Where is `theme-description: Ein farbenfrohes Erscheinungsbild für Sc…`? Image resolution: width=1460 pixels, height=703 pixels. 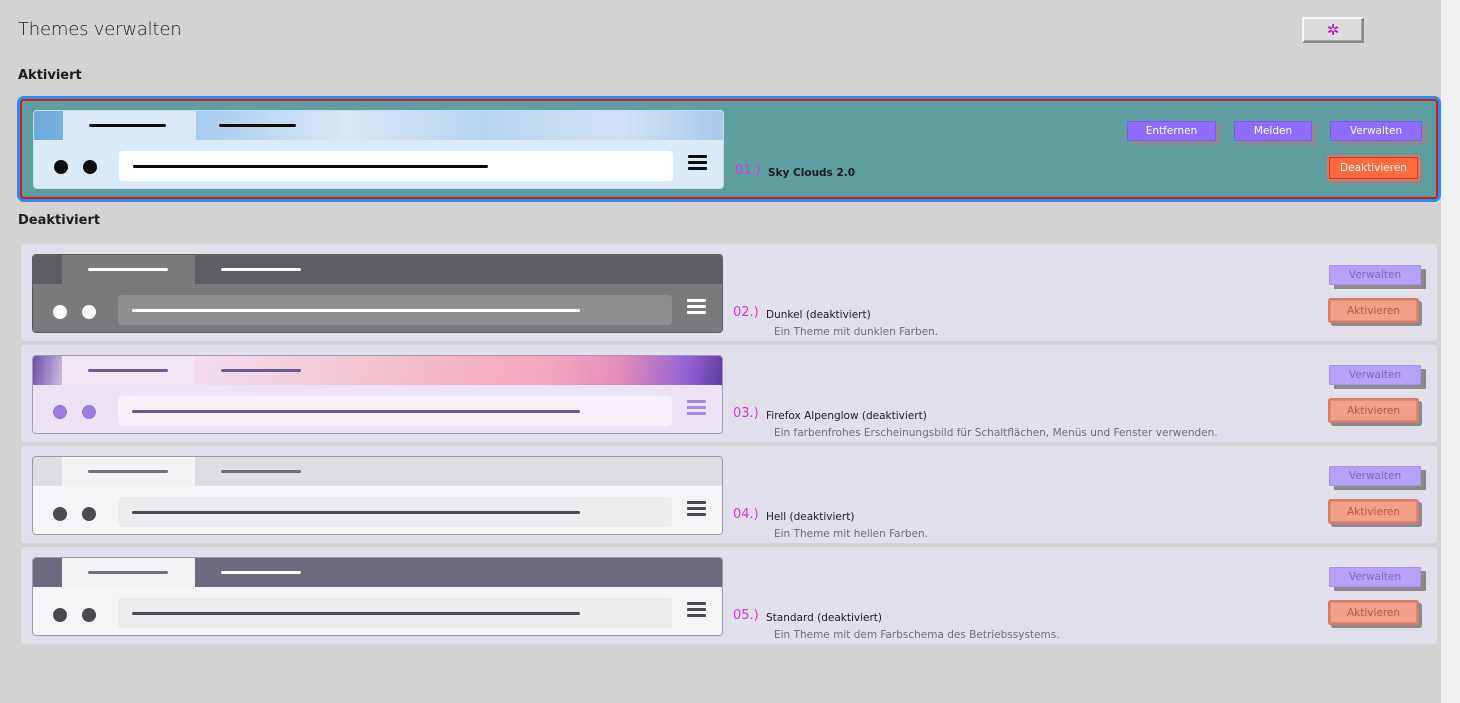 theme-description: Ein farbenfrohes Erscheinungsbild für Sc… is located at coordinates (996, 433).